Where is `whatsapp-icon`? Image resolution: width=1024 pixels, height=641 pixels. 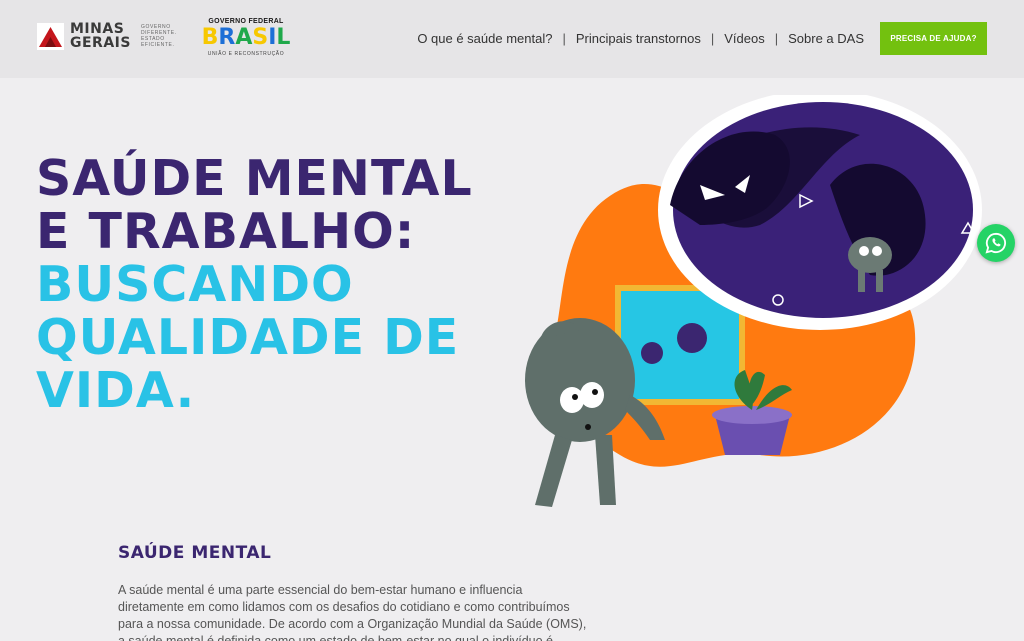 whatsapp-icon is located at coordinates (996, 243).